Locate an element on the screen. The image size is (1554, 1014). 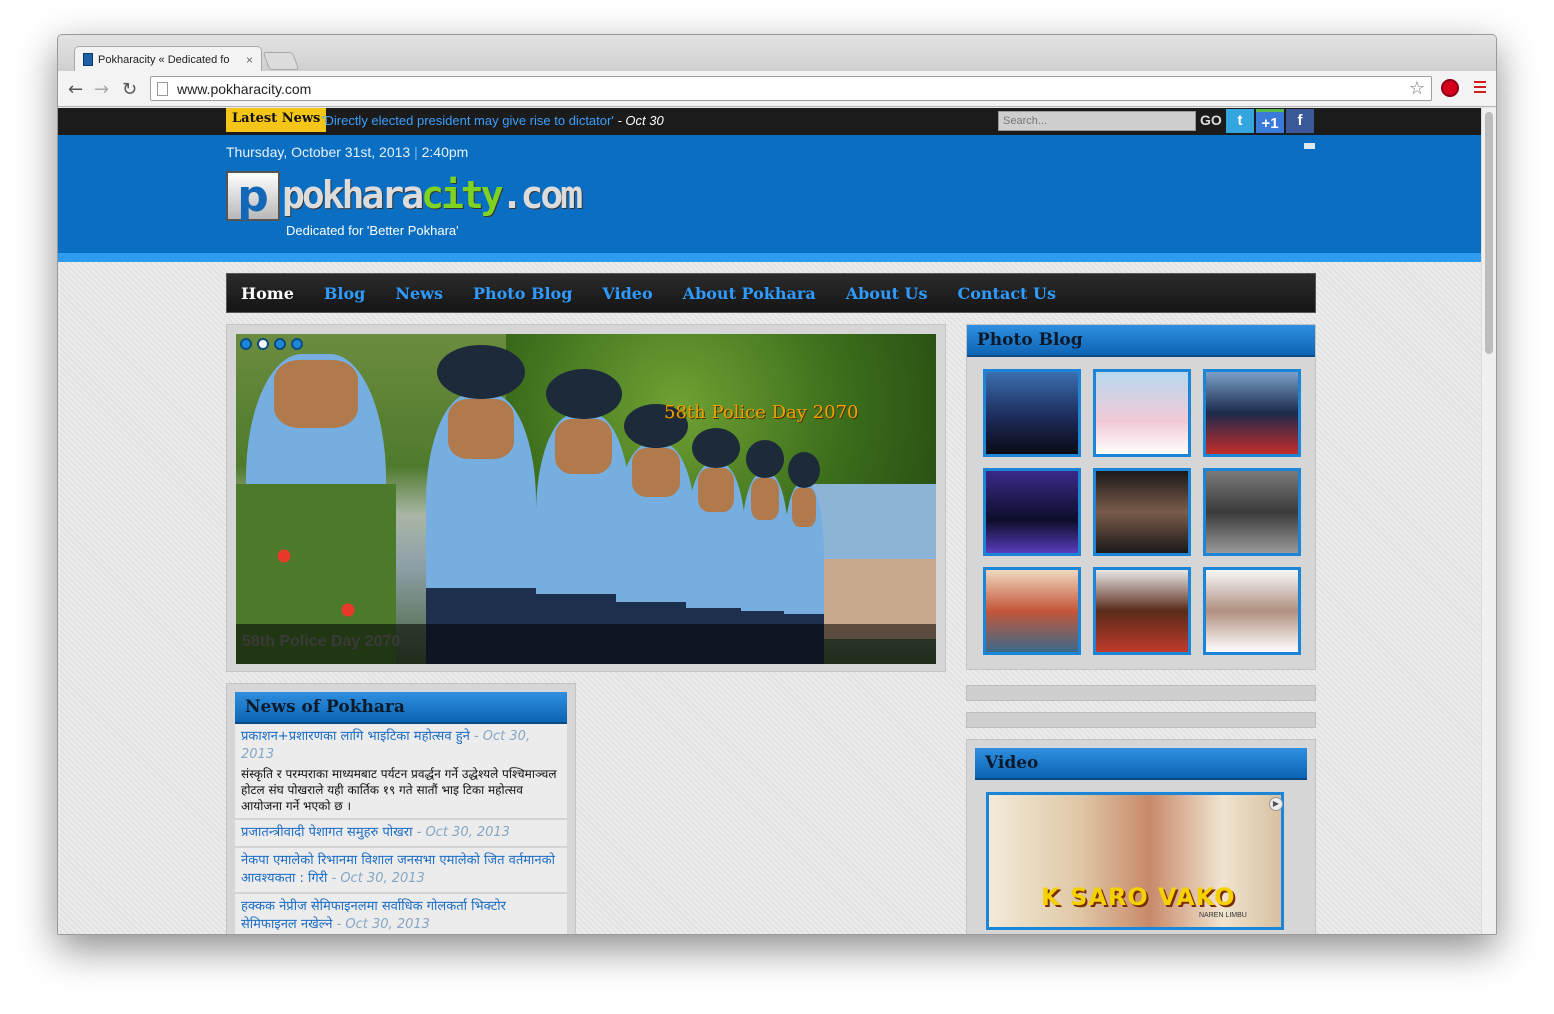
go-button: GO is located at coordinates (1211, 120).